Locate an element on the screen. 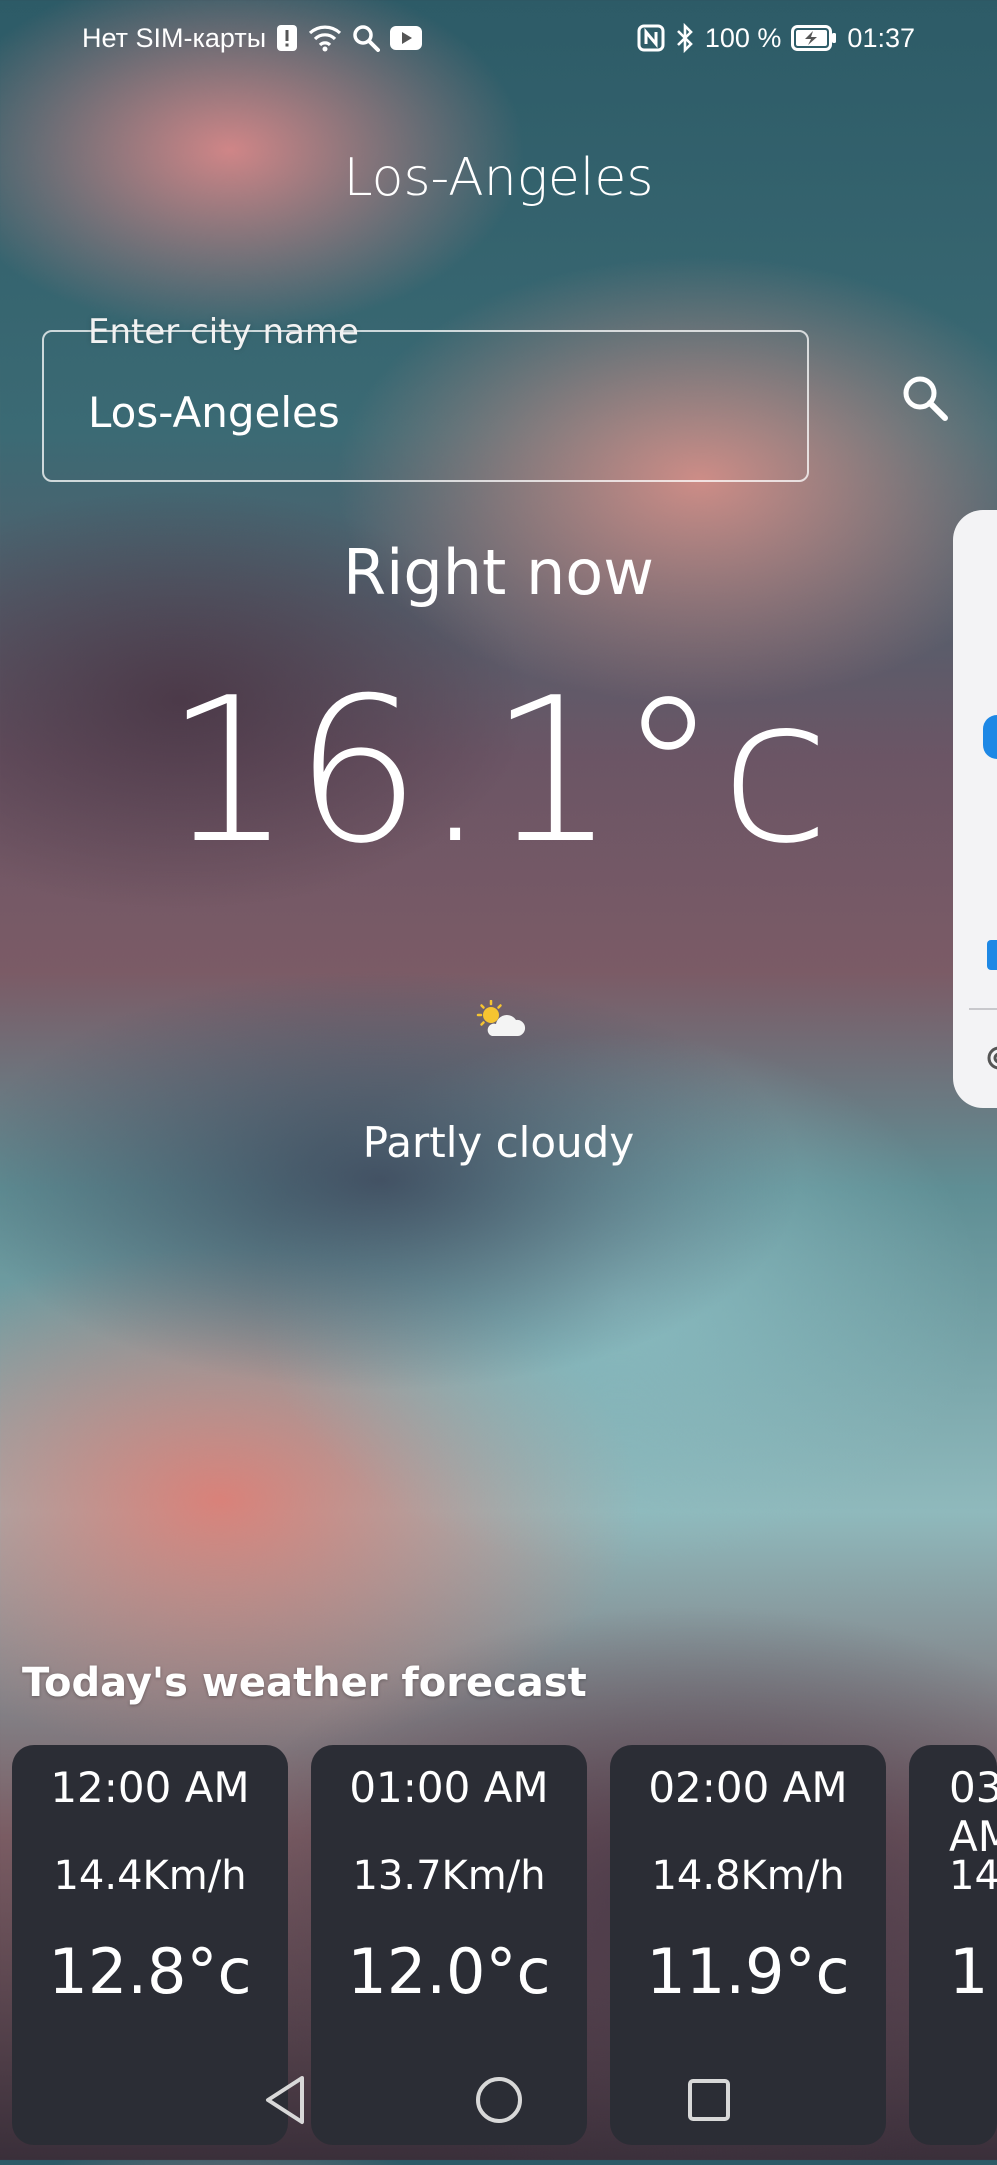  forecast-wind: 14 is located at coordinates (973, 1876).